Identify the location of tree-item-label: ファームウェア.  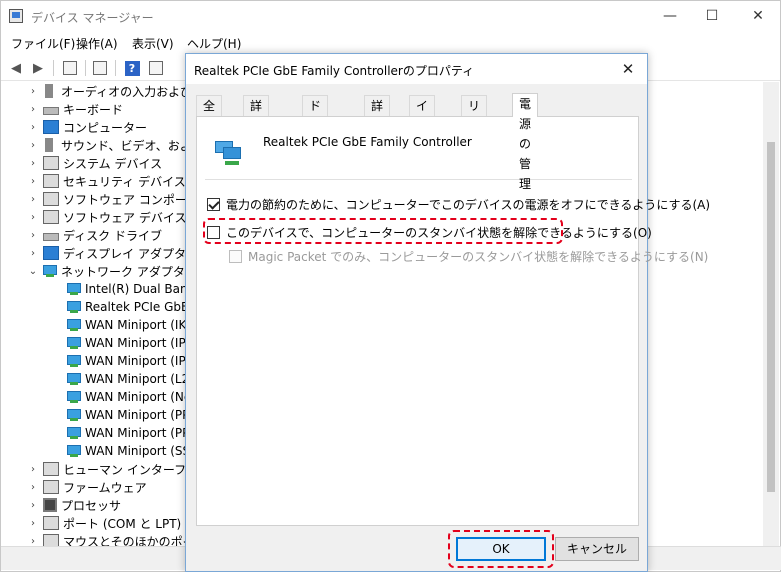
(105, 487).